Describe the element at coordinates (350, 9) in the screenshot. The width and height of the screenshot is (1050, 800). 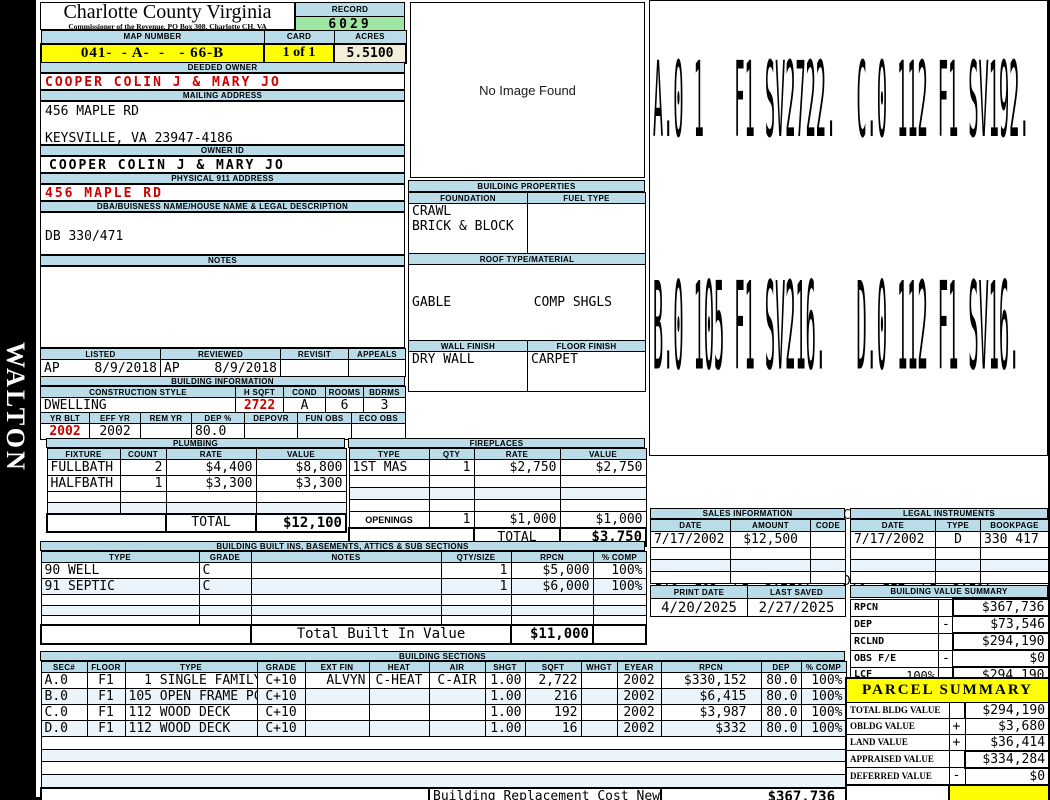
I see `record-label: RECORD` at that location.